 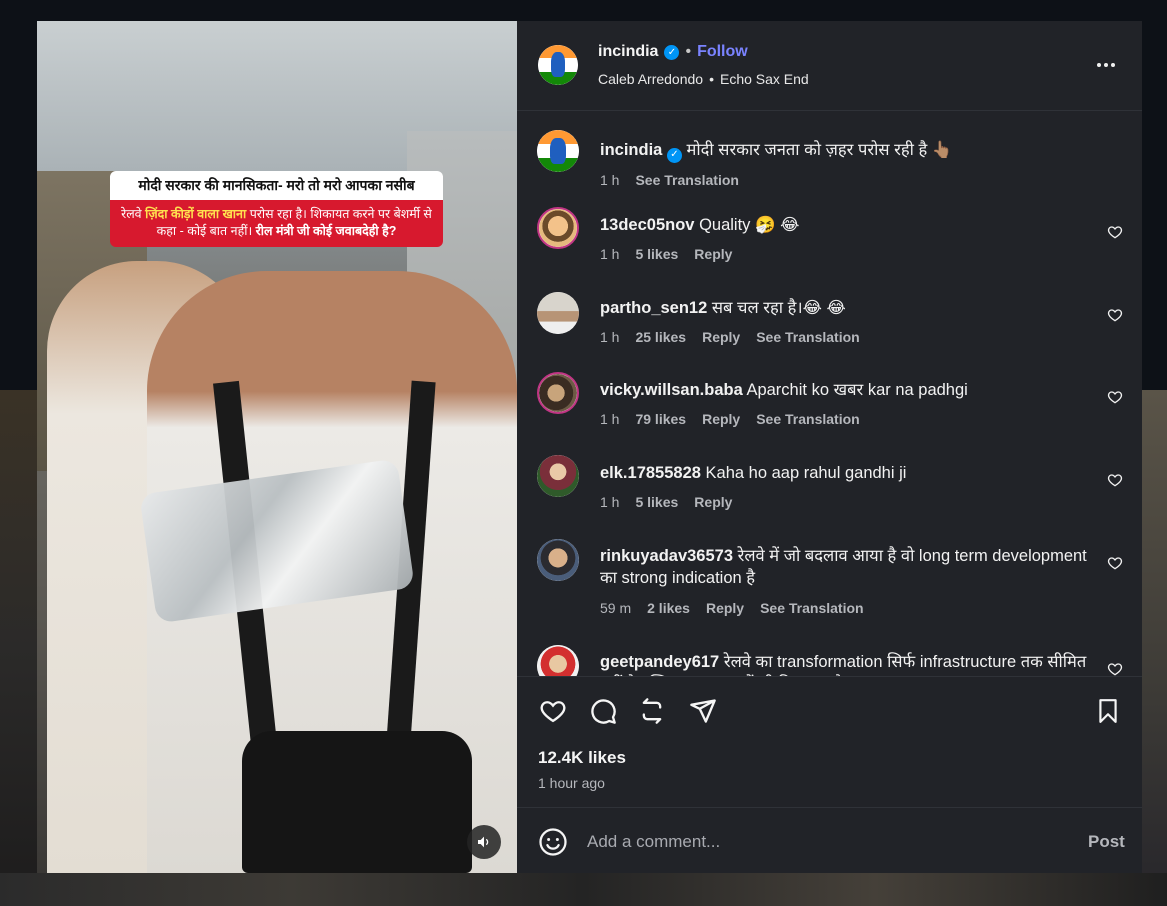 What do you see at coordinates (778, 308) in the screenshot?
I see `comment-text: सब चल रहा है।😂 😂` at bounding box center [778, 308].